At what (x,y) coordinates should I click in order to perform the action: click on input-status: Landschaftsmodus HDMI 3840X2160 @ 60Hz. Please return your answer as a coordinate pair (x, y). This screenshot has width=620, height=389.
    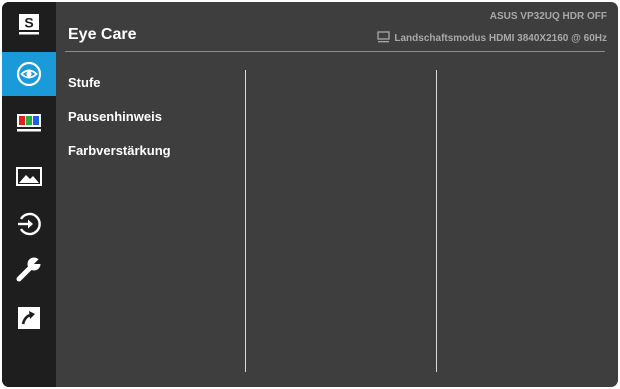
    Looking at the image, I should click on (492, 38).